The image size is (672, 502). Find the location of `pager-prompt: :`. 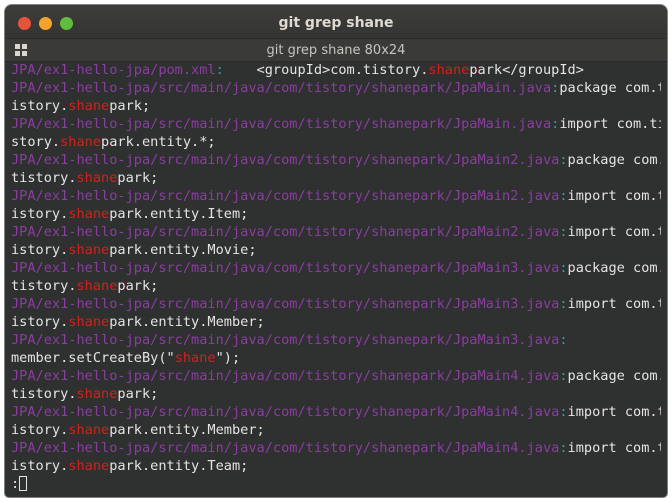

pager-prompt: : is located at coordinates (15, 484).